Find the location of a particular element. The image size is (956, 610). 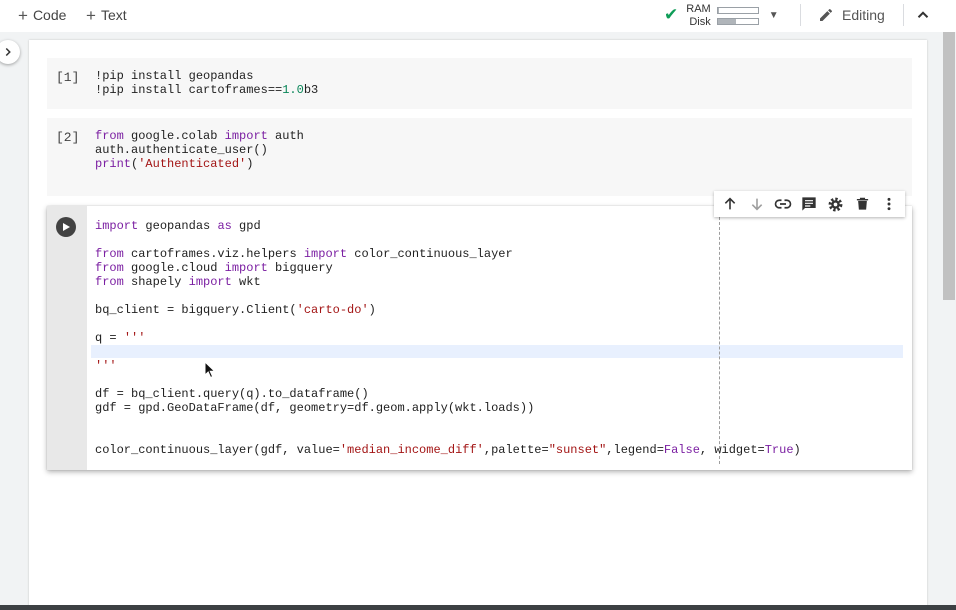

code-line: auth.authenticate_user() is located at coordinates (199, 150).